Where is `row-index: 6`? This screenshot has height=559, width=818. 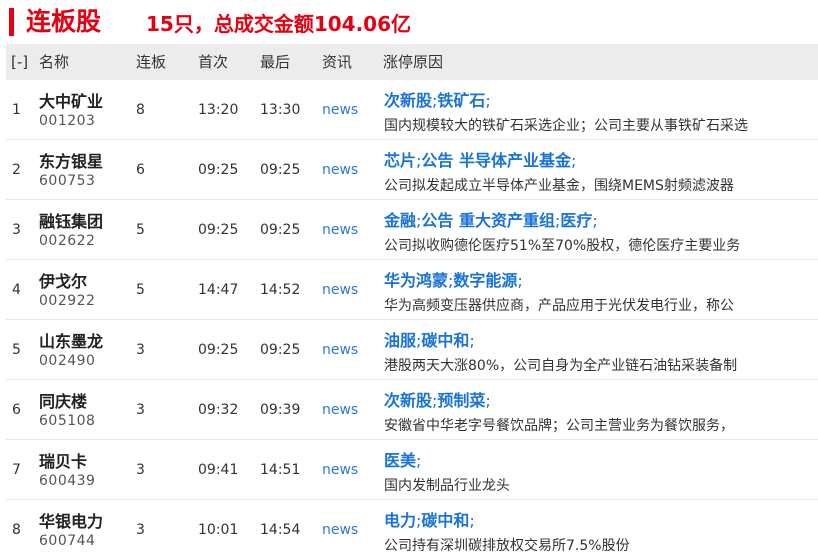
row-index: 6 is located at coordinates (16, 410).